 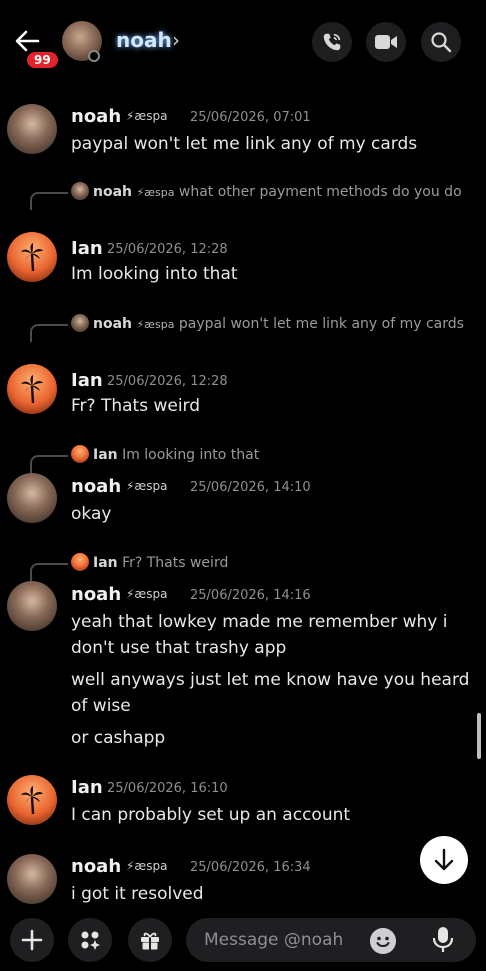 What do you see at coordinates (479, 736) in the screenshot?
I see `scrollbar` at bounding box center [479, 736].